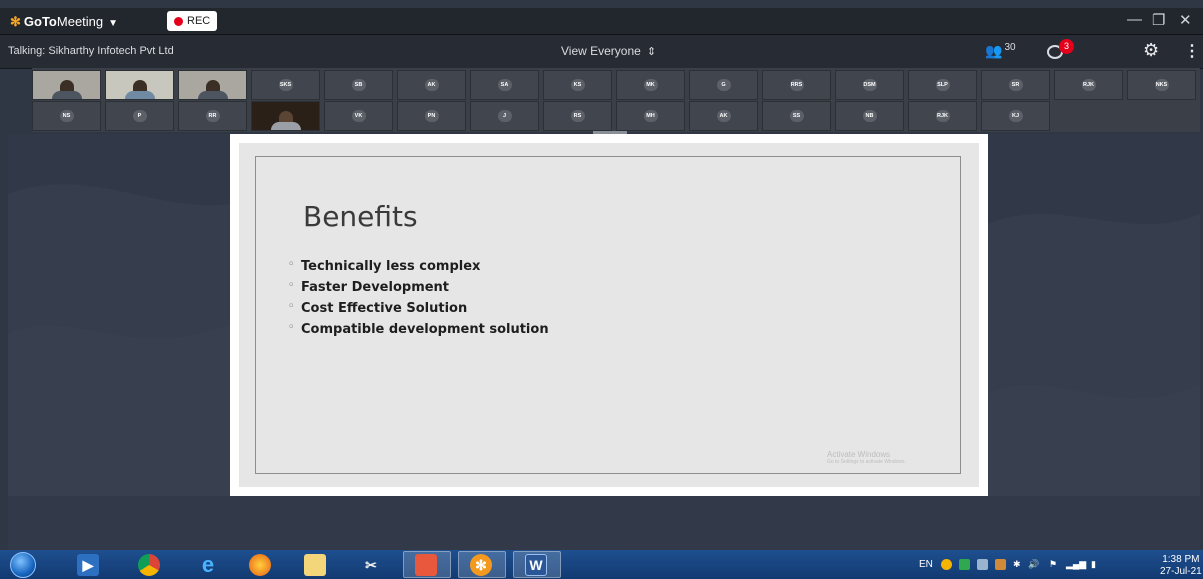 The image size is (1203, 579). I want to click on participant-tile: VK, so click(358, 116).